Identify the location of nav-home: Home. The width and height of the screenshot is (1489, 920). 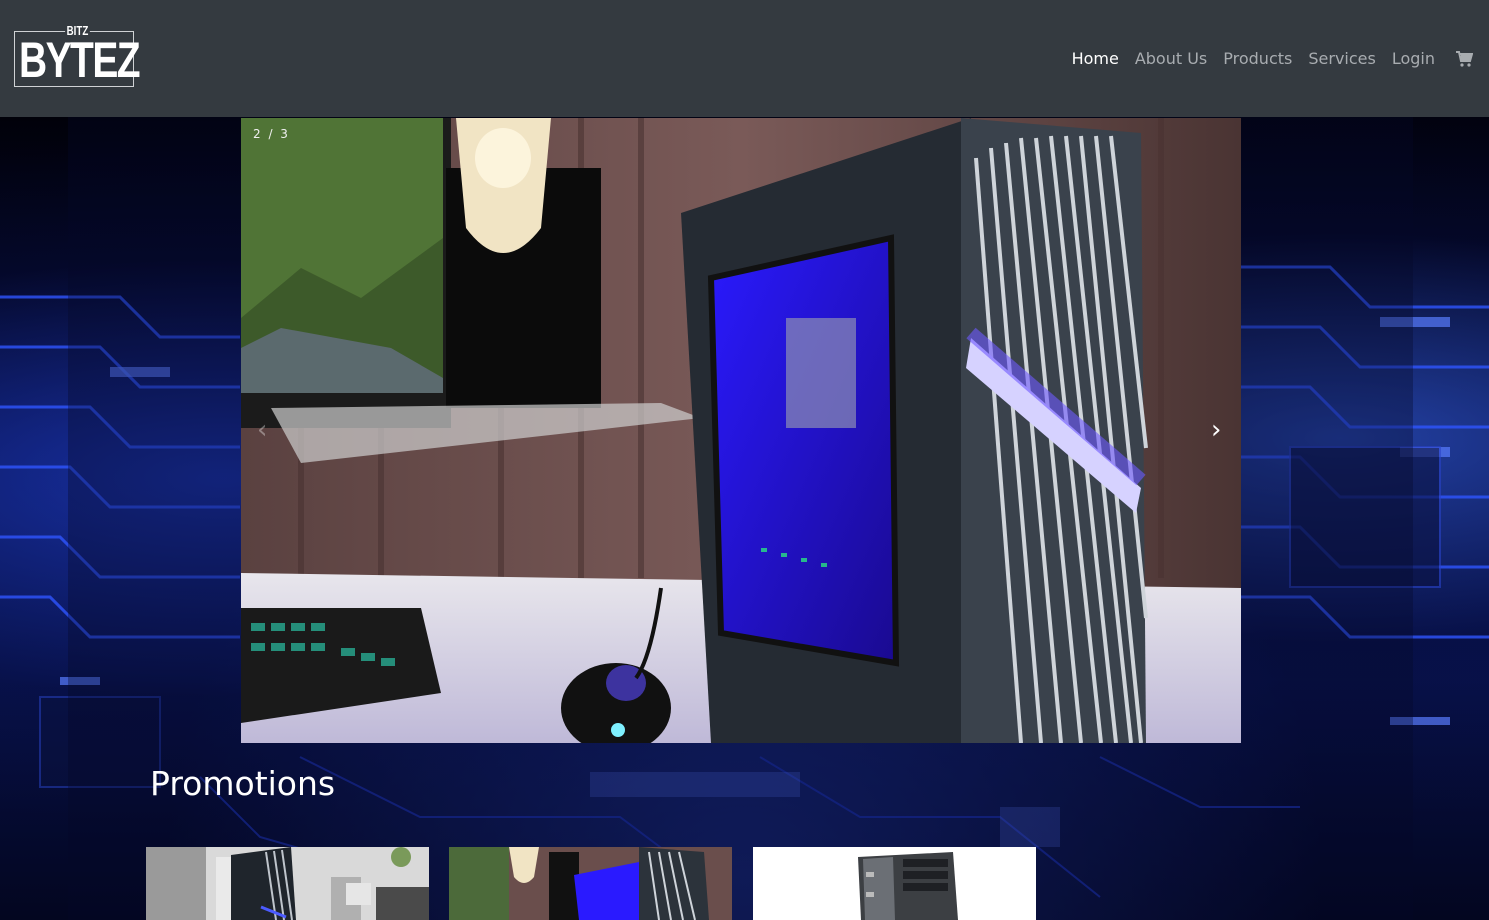
(1095, 58).